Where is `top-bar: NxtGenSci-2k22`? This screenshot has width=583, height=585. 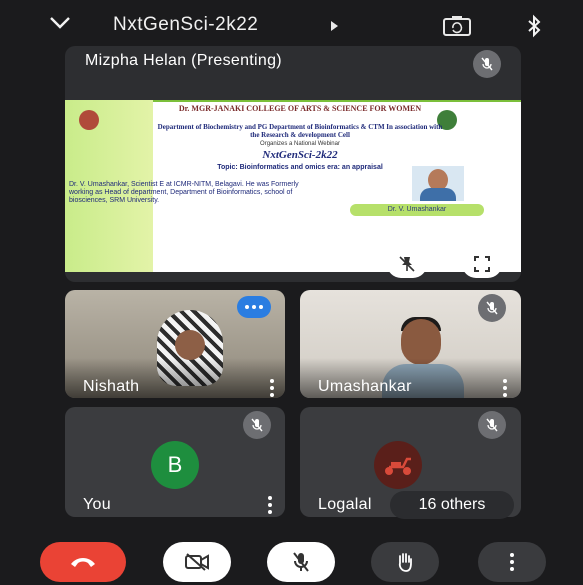
top-bar: NxtGenSci-2k22 is located at coordinates (291, 23).